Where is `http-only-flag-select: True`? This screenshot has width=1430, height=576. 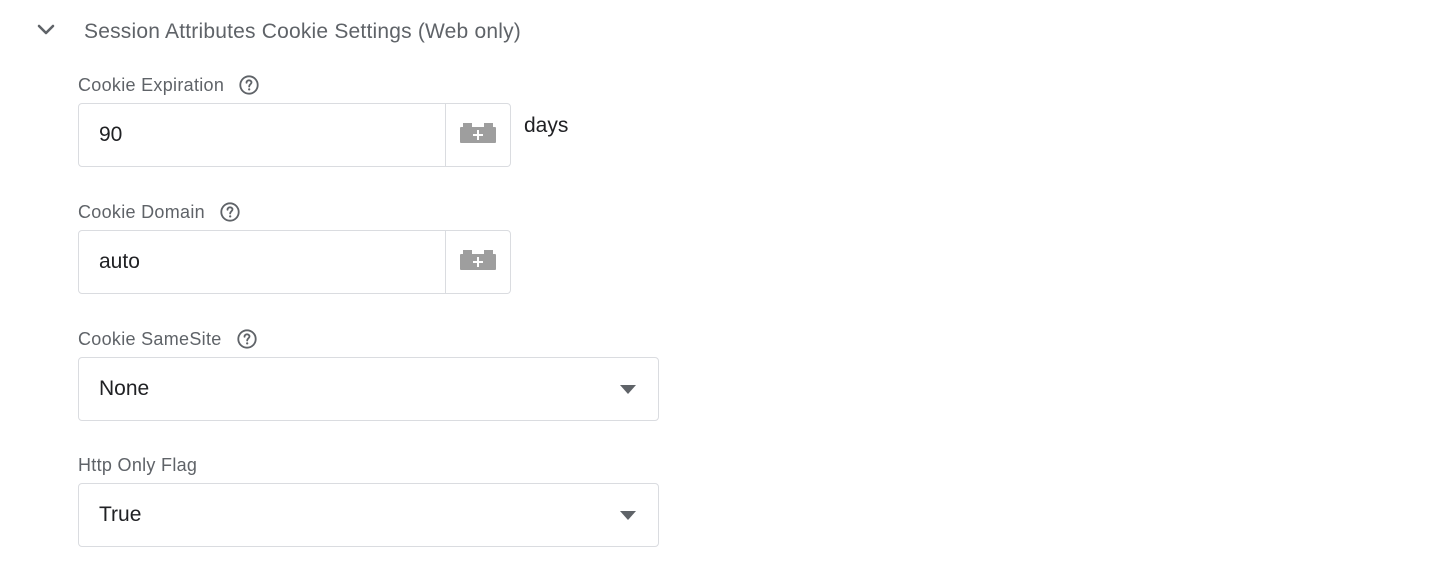 http-only-flag-select: True is located at coordinates (368, 515).